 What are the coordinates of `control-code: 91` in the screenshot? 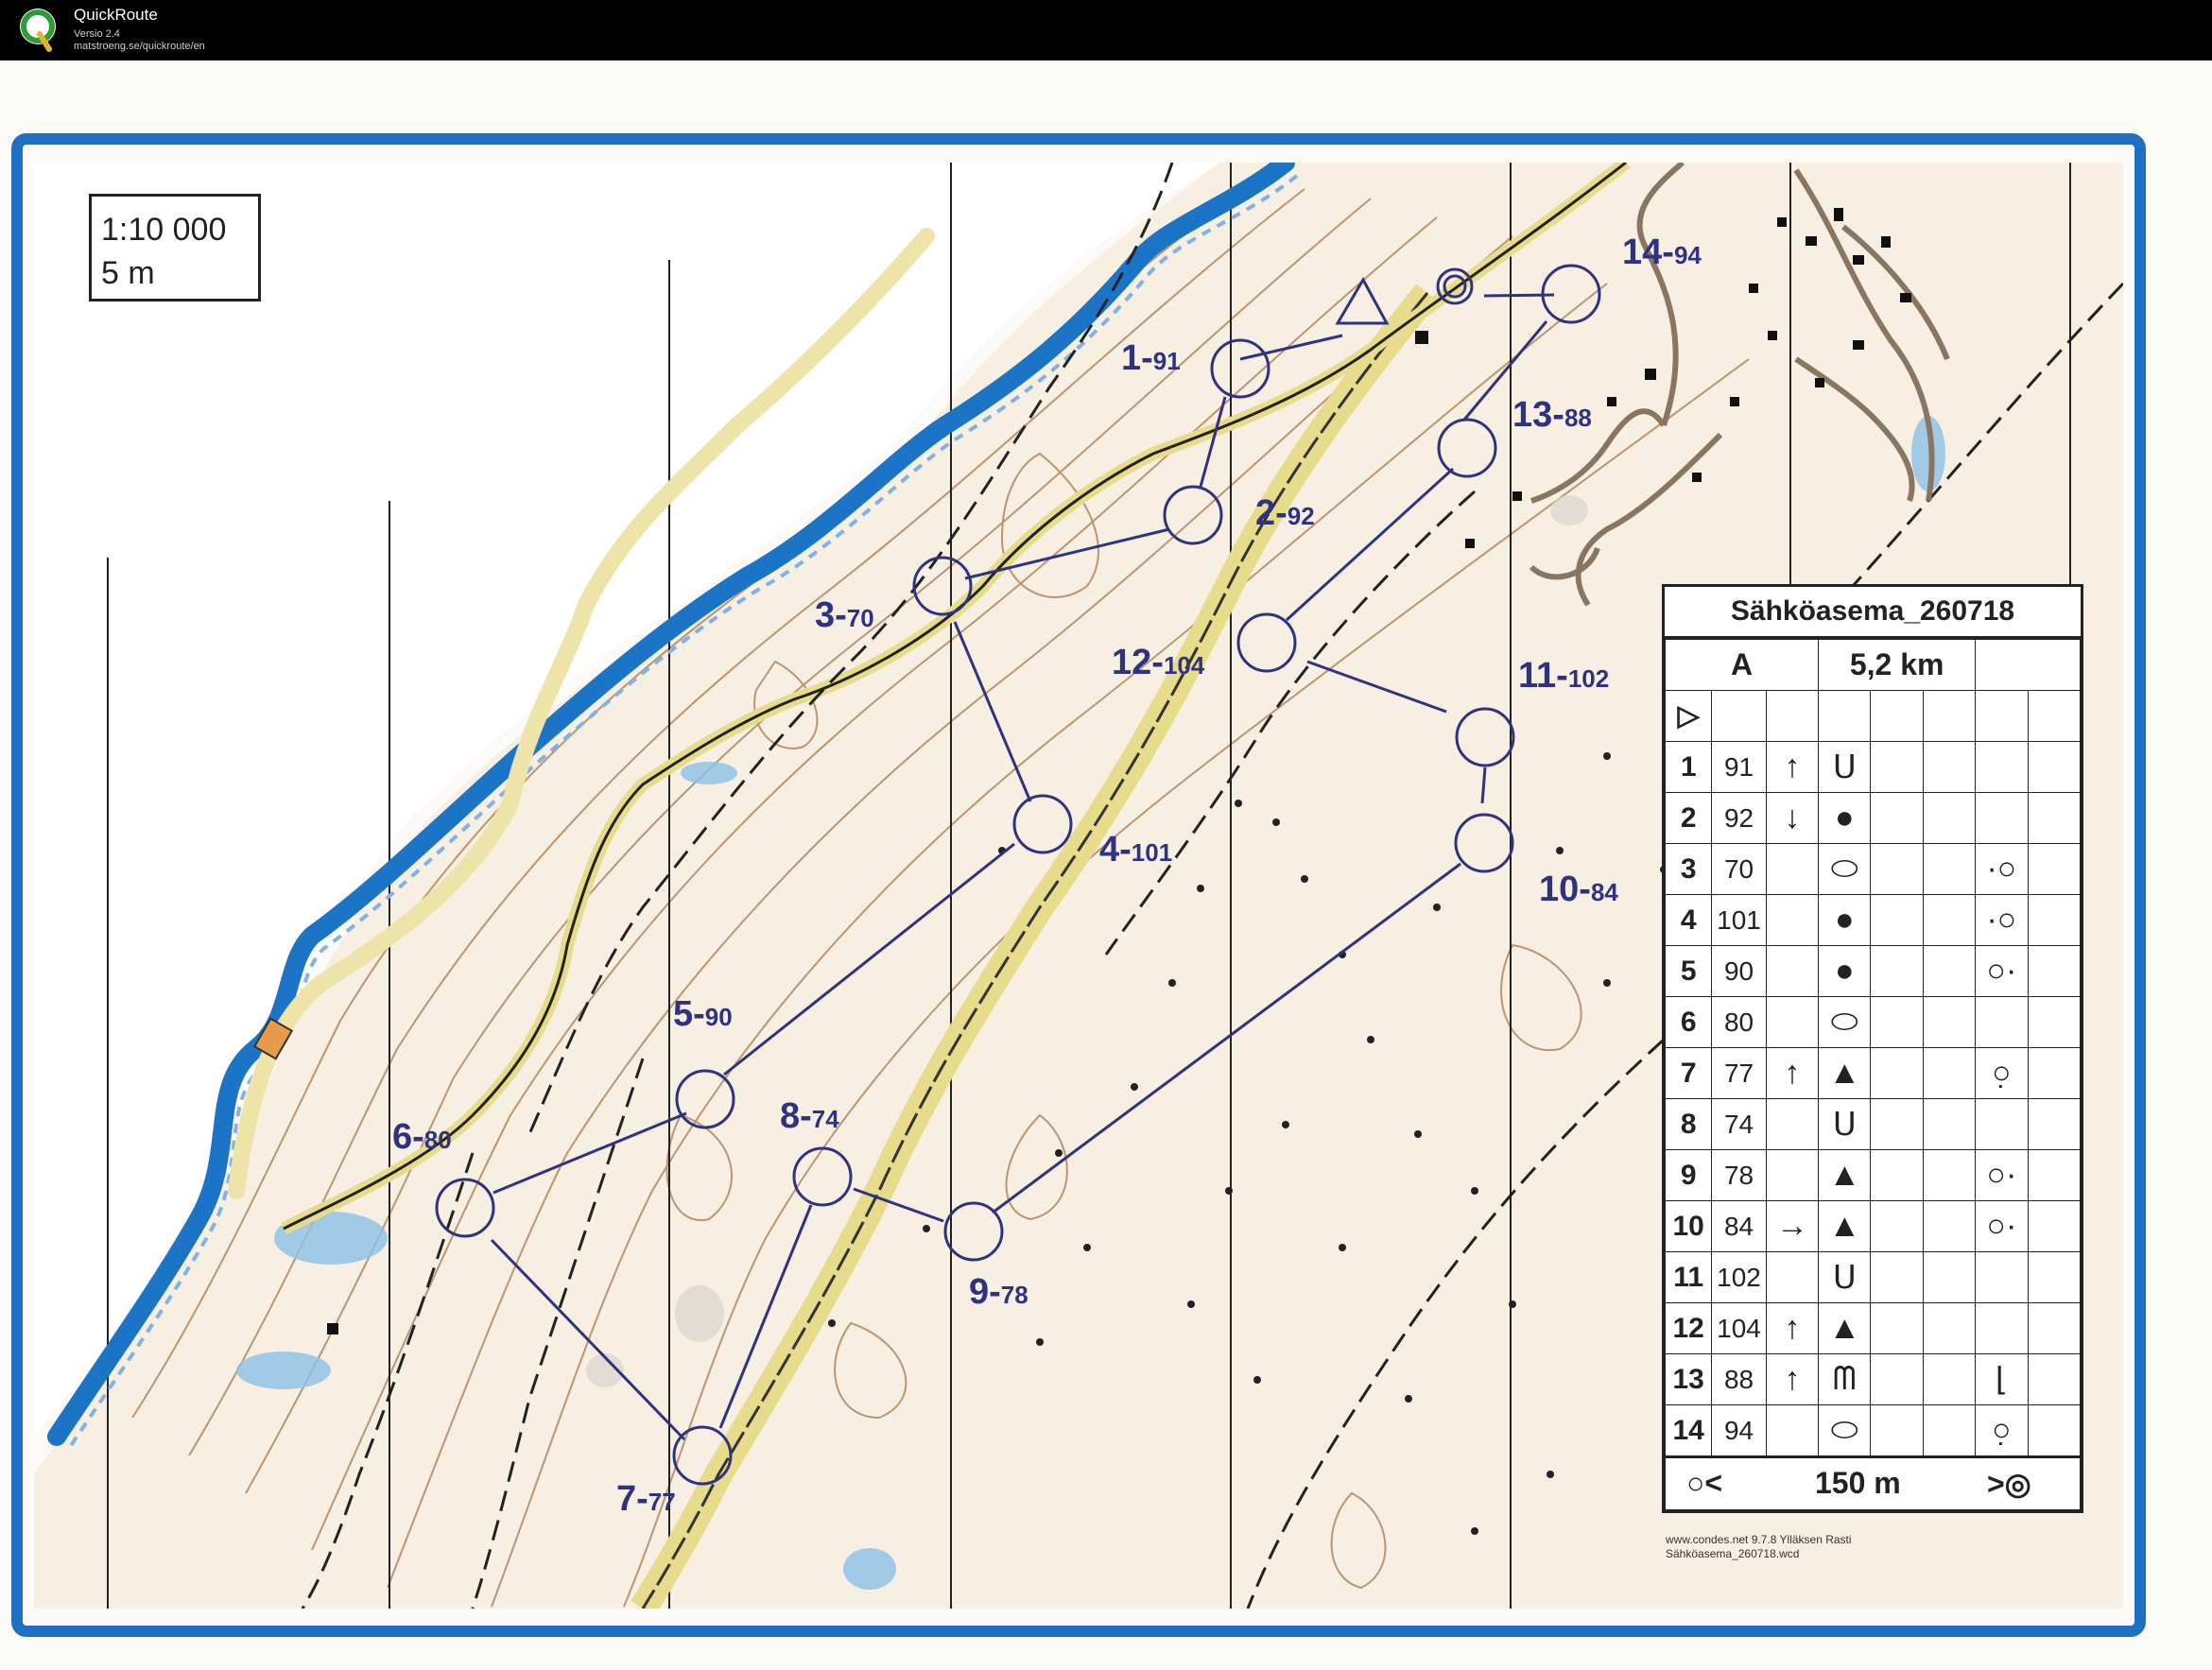 It's located at (1739, 767).